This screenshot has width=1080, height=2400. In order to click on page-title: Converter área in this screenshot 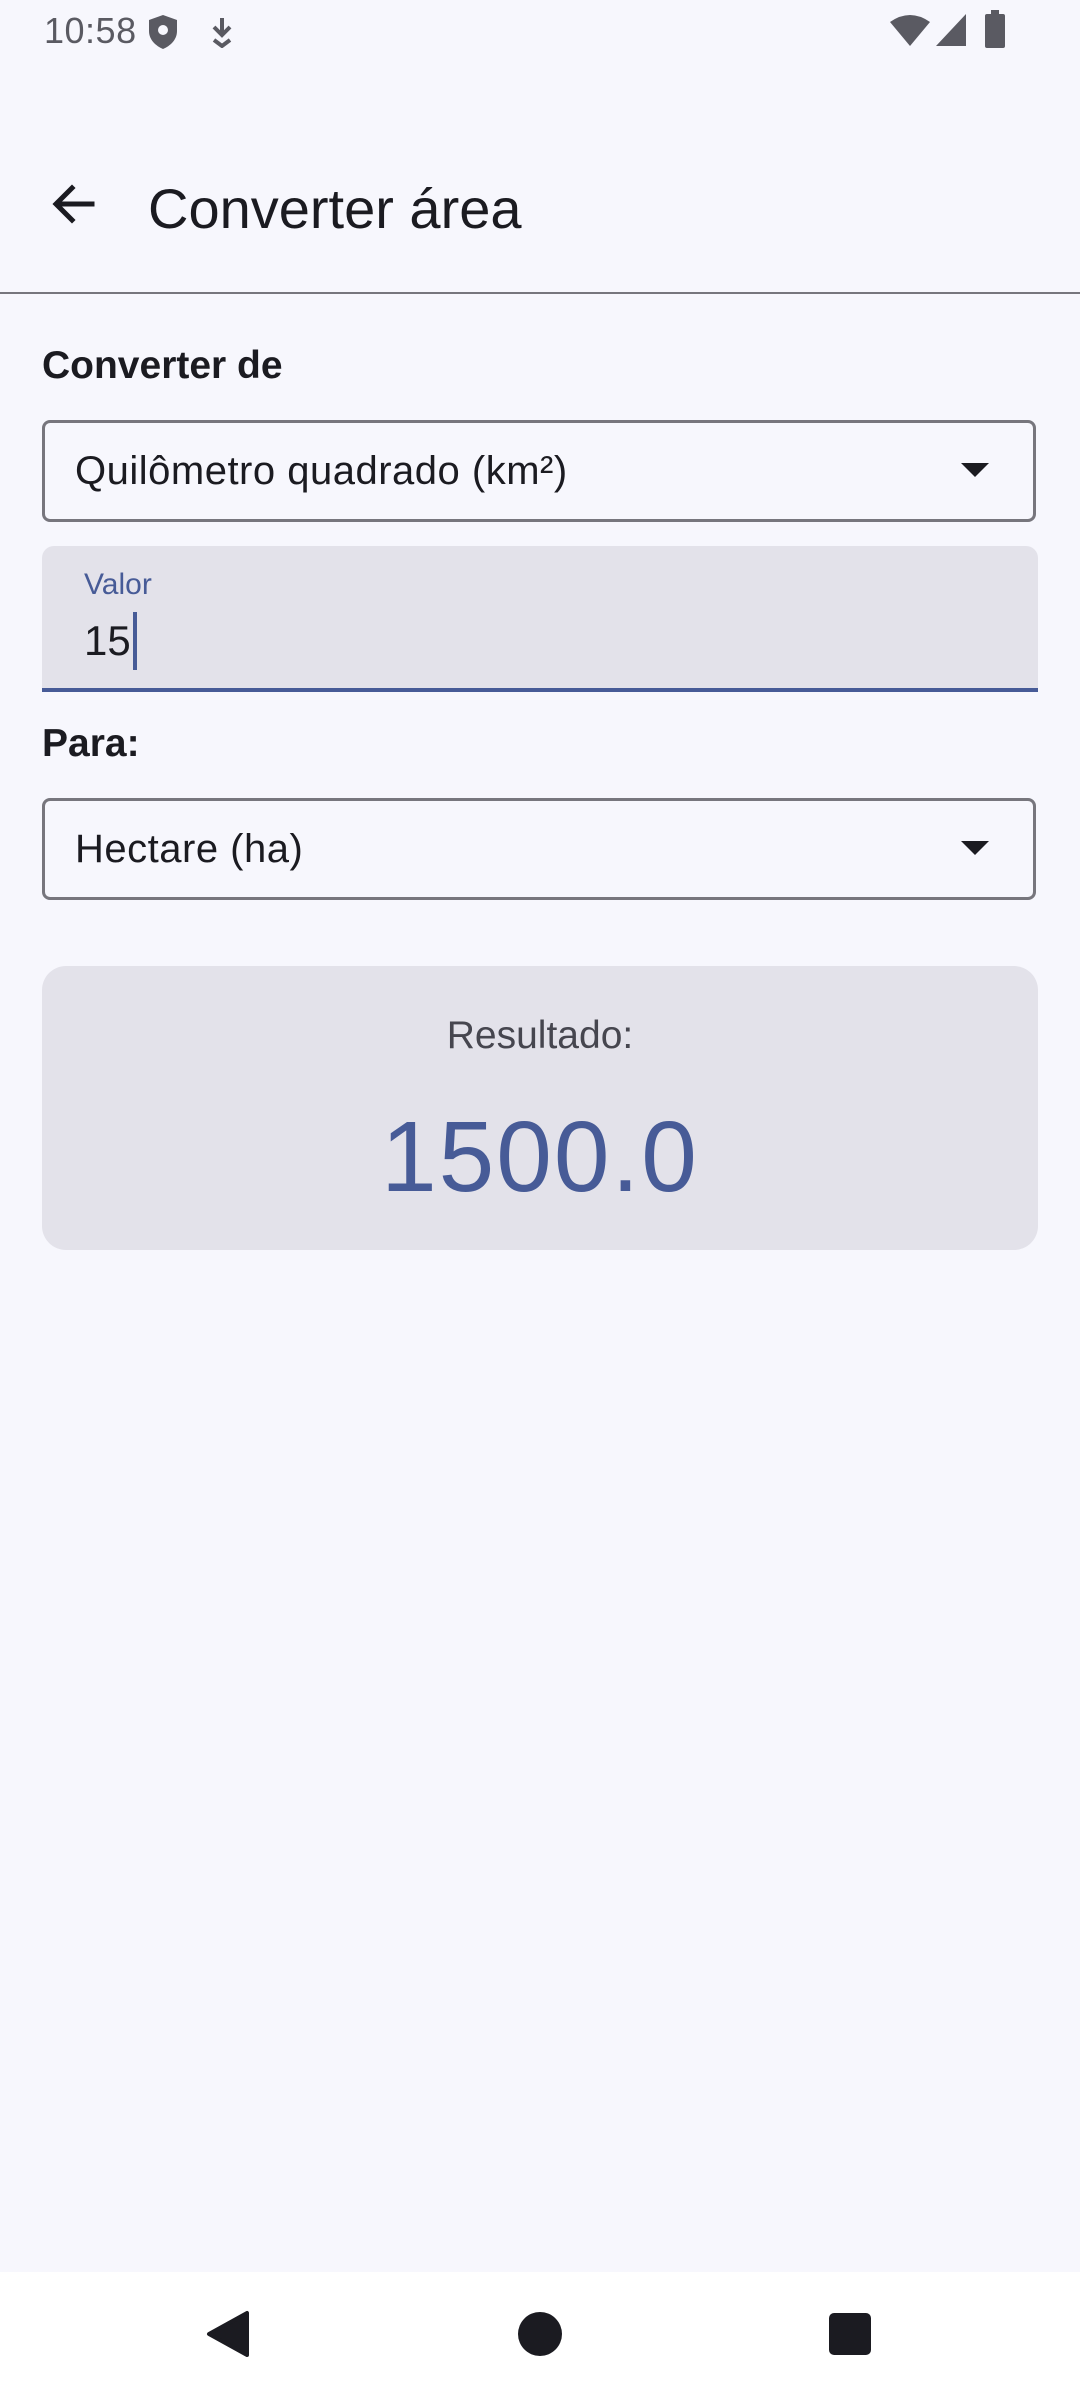, I will do `click(335, 208)`.